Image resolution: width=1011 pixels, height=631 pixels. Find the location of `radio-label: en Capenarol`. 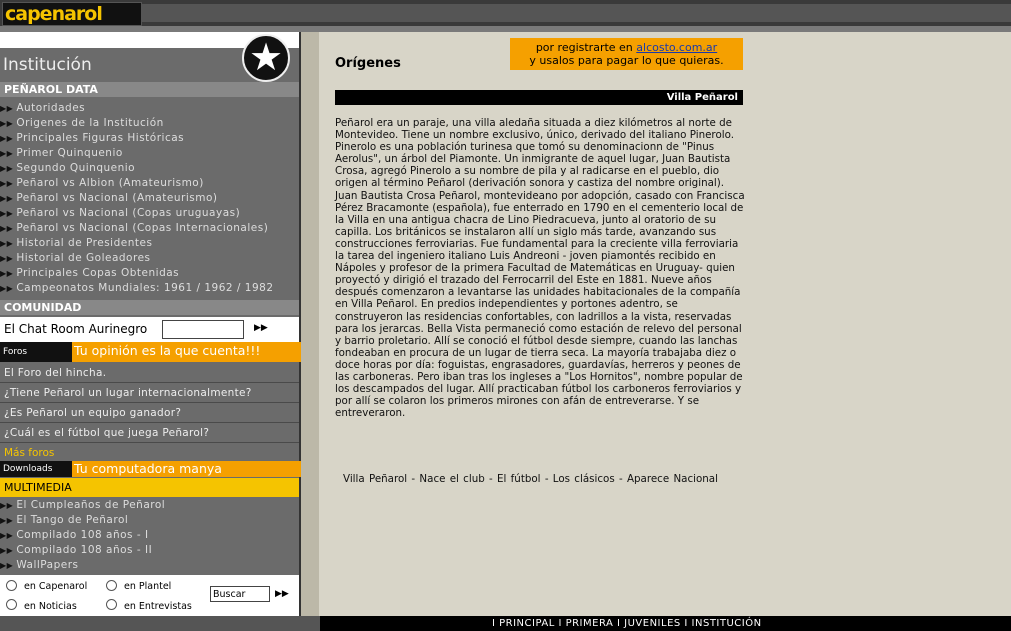

radio-label: en Capenarol is located at coordinates (56, 586).